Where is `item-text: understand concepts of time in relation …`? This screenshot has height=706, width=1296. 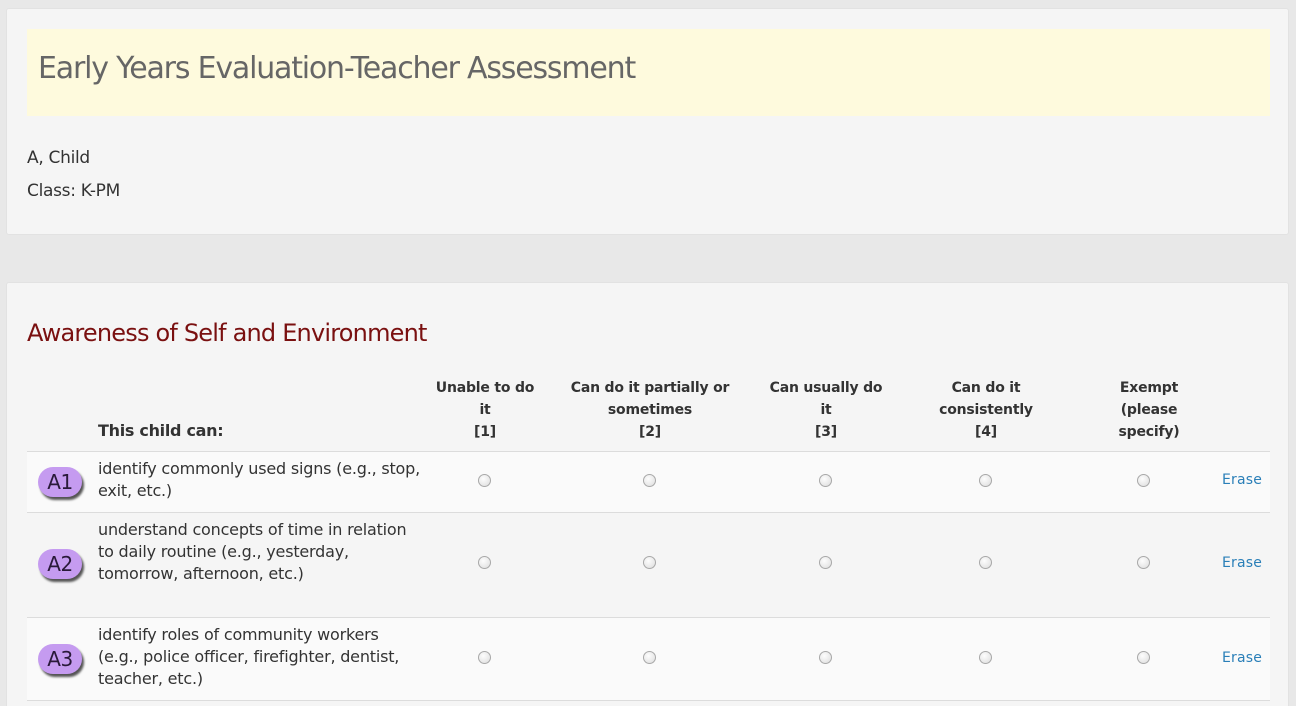 item-text: understand concepts of time in relation … is located at coordinates (252, 551).